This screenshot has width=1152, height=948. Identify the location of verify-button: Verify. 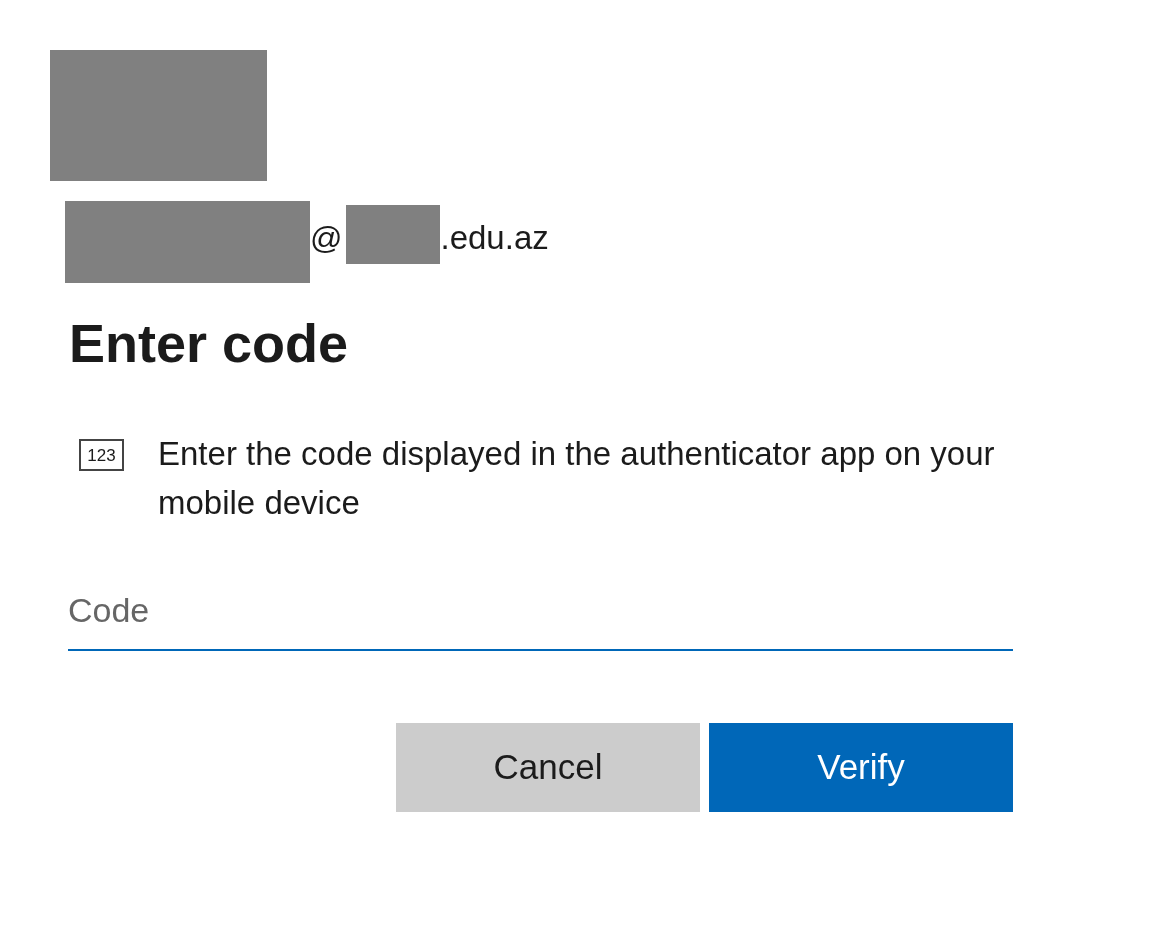
(861, 767).